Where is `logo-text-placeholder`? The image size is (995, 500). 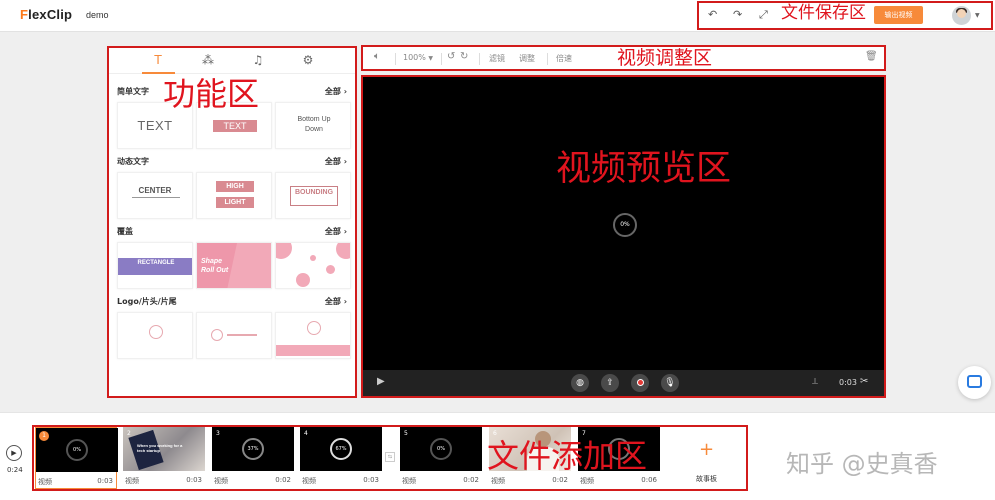
logo-text-placeholder is located at coordinates (242, 335).